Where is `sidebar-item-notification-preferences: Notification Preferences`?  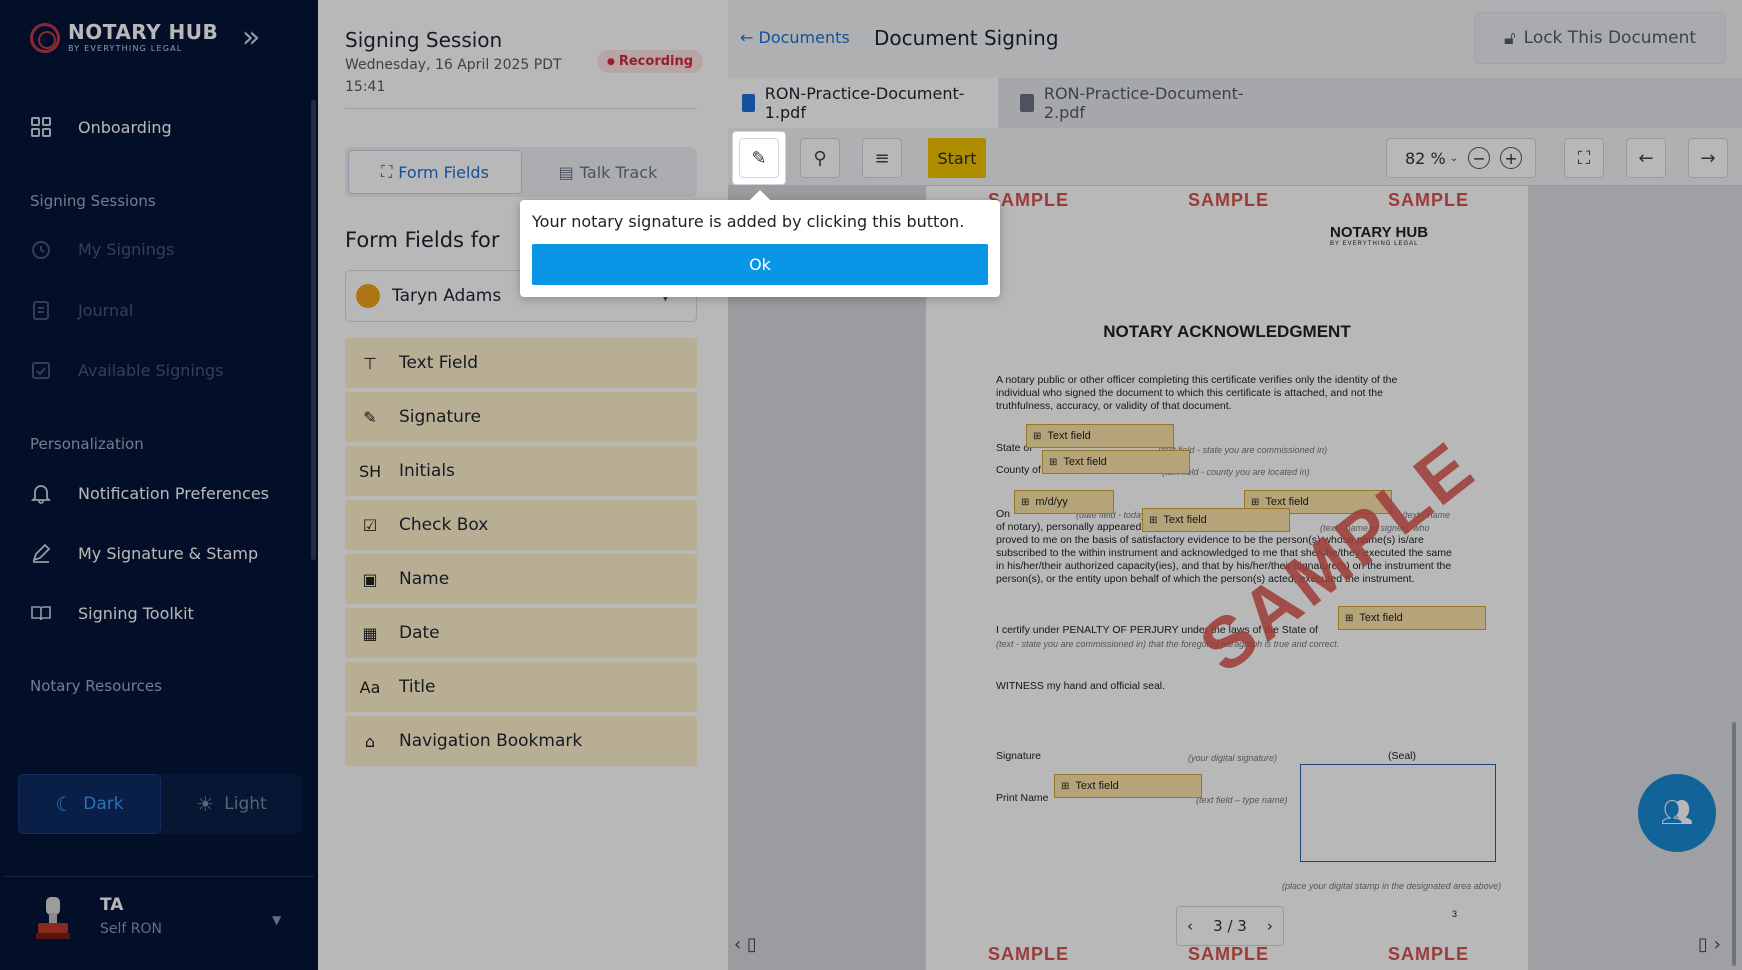 sidebar-item-notification-preferences: Notification Preferences is located at coordinates (149, 493).